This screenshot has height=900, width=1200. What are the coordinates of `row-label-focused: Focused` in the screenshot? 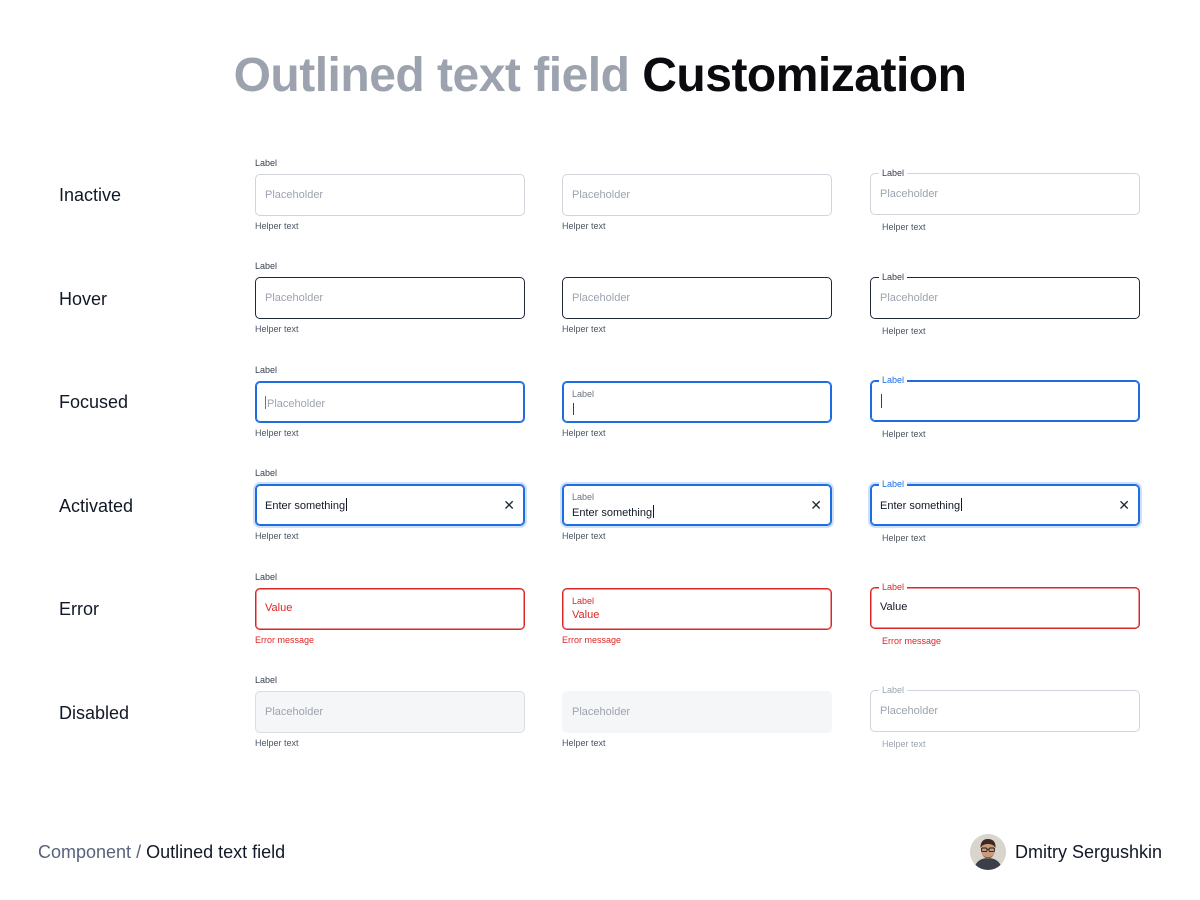 It's located at (94, 402).